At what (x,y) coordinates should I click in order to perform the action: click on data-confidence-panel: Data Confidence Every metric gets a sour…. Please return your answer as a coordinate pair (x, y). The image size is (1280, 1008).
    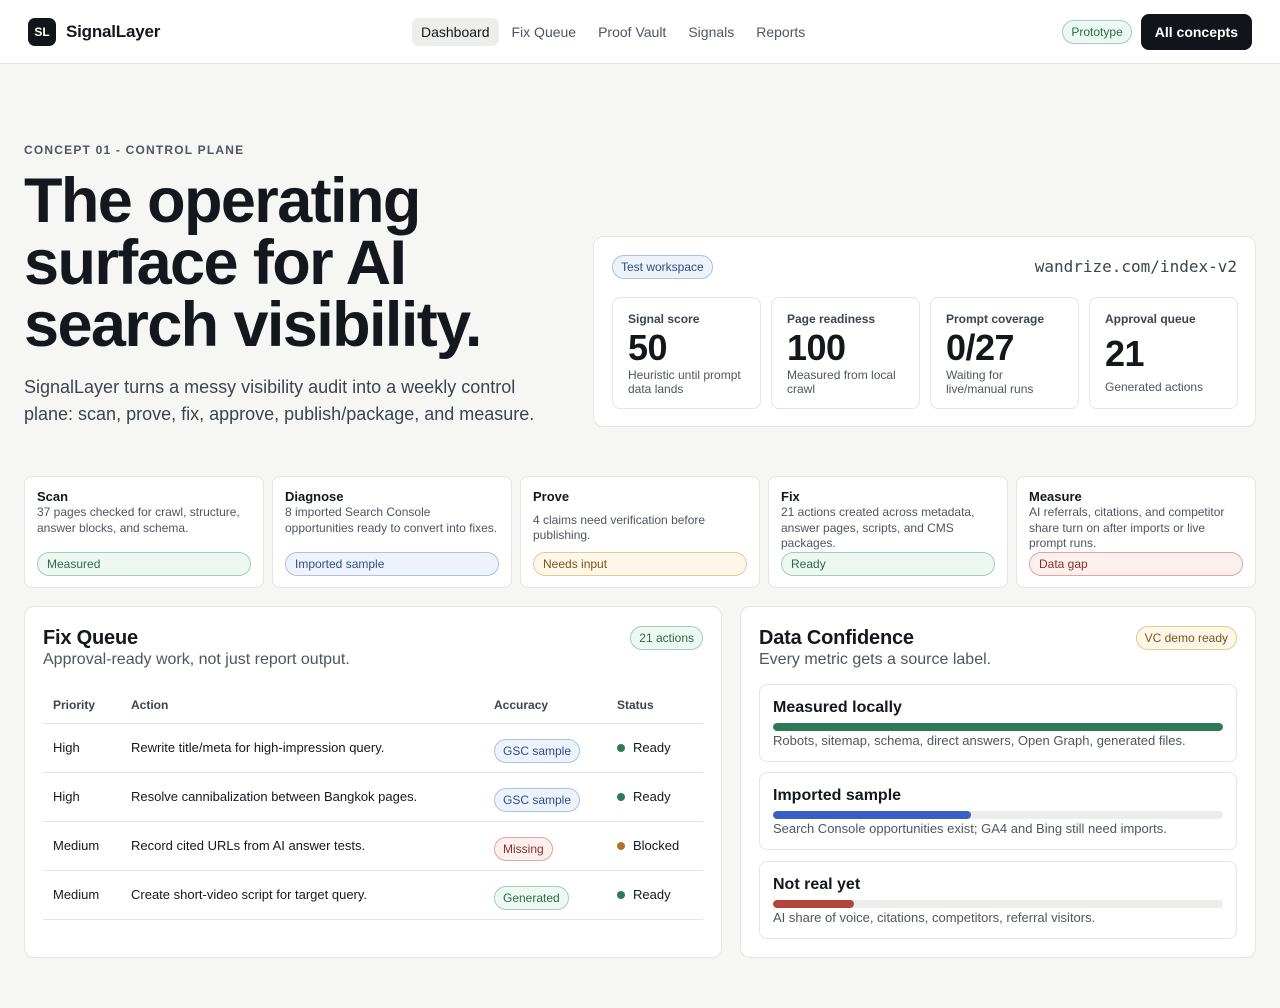
    Looking at the image, I should click on (998, 782).